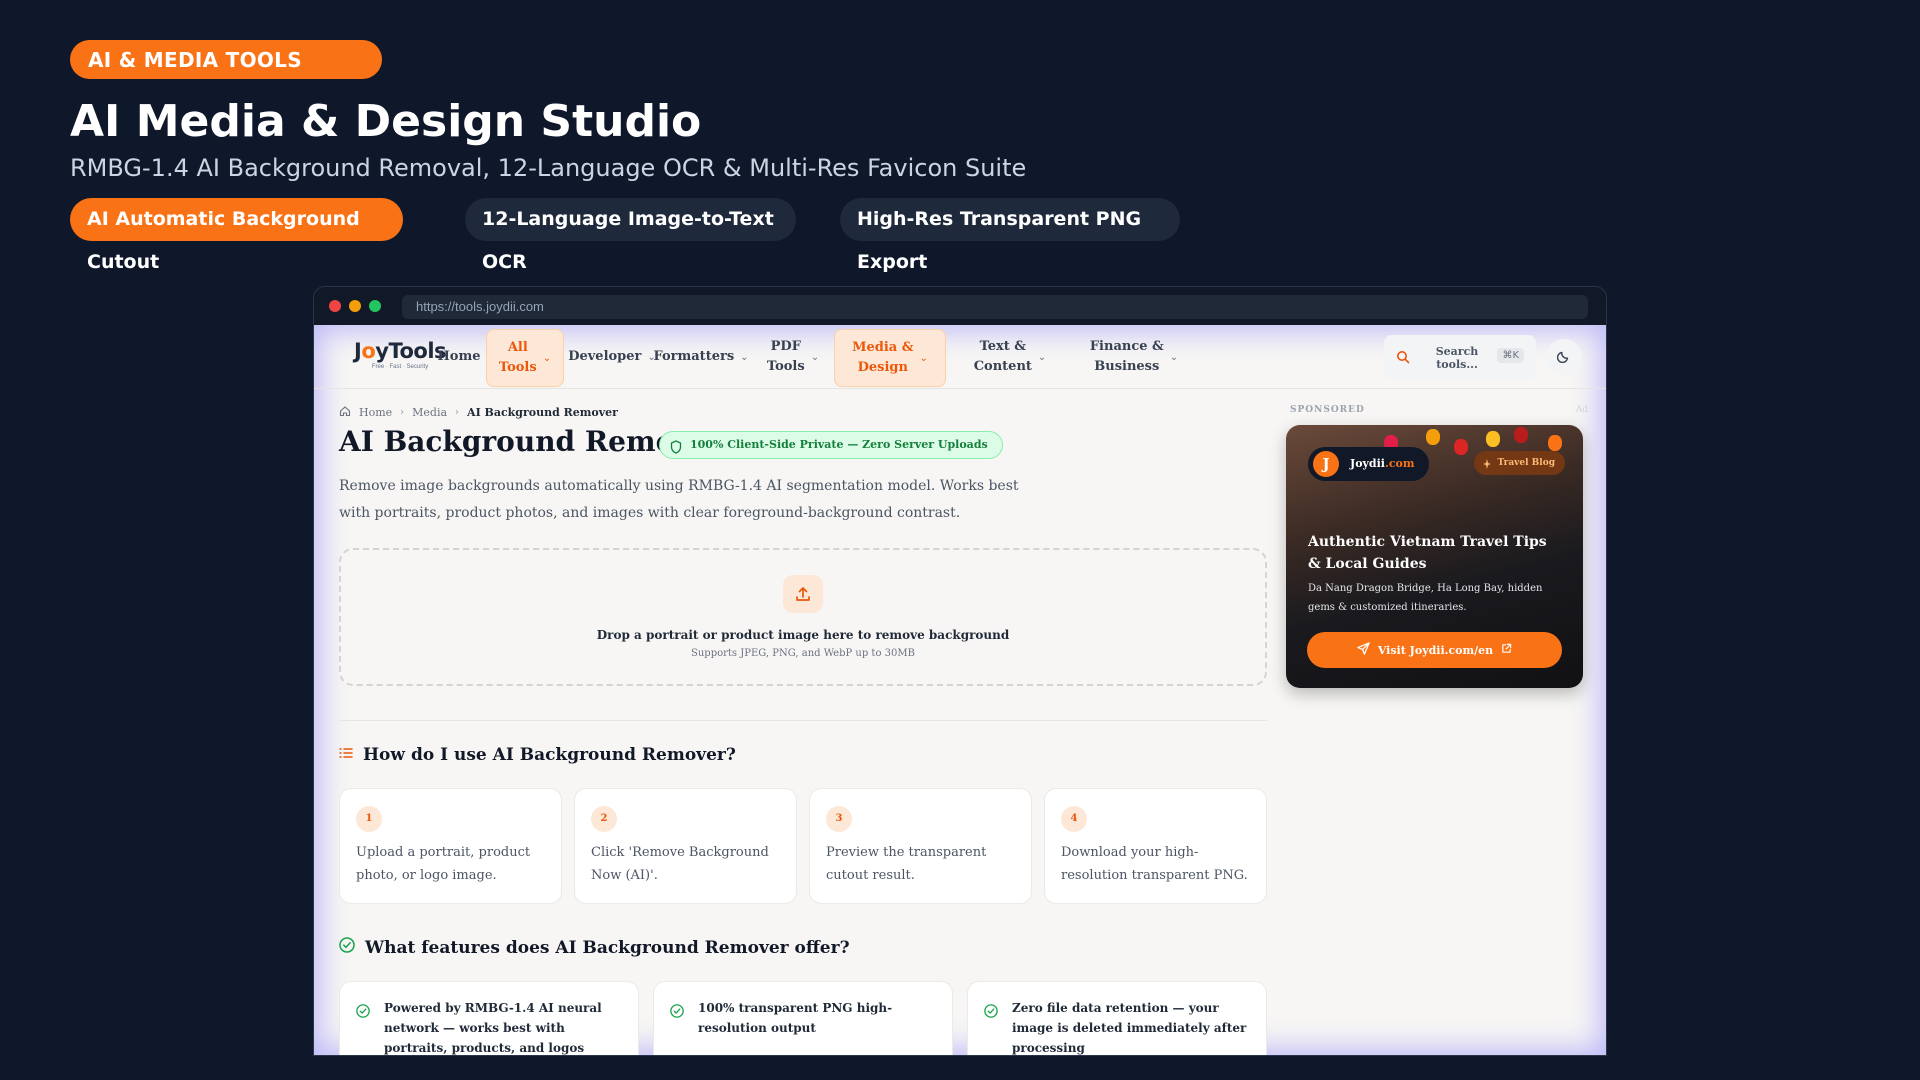  I want to click on step-card: 3 Preview the transparent cutout result., so click(920, 846).